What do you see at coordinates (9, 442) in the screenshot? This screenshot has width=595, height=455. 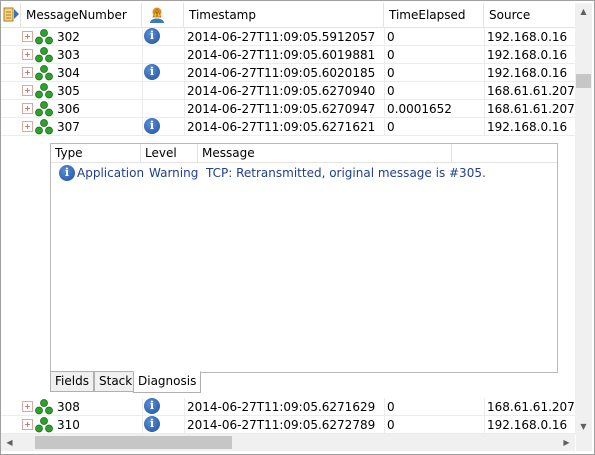 I see `scroll-left-arrow: ◀` at bounding box center [9, 442].